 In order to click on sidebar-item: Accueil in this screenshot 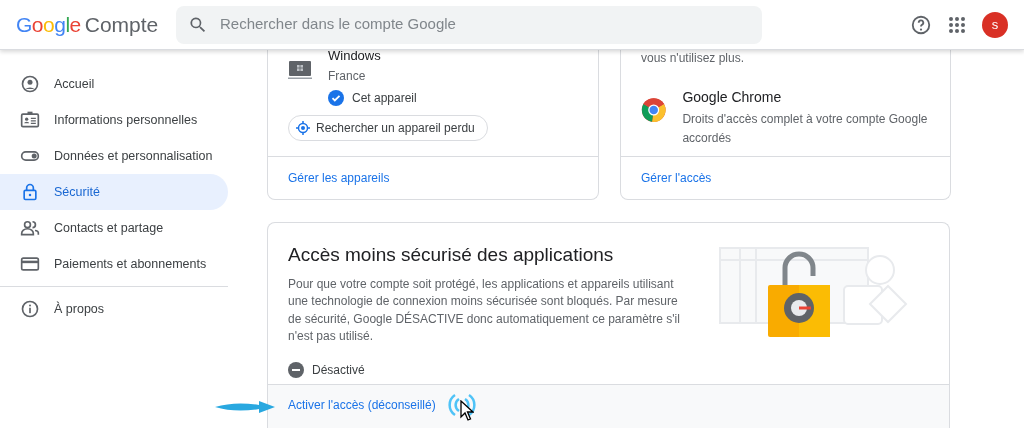, I will do `click(114, 84)`.